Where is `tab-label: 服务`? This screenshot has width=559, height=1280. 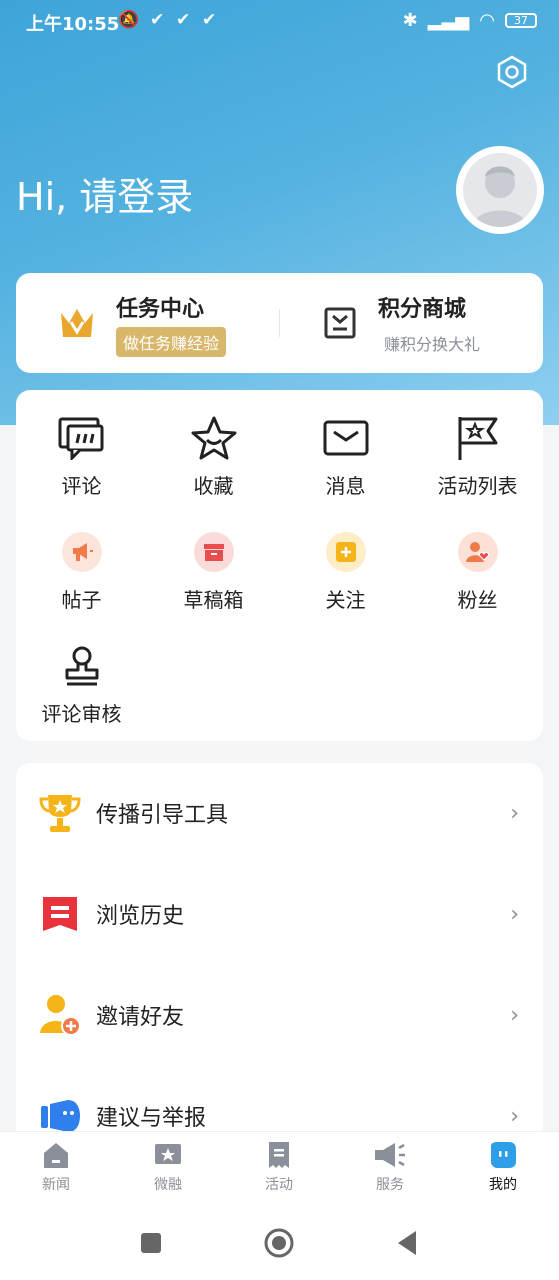
tab-label: 服务 is located at coordinates (390, 1185).